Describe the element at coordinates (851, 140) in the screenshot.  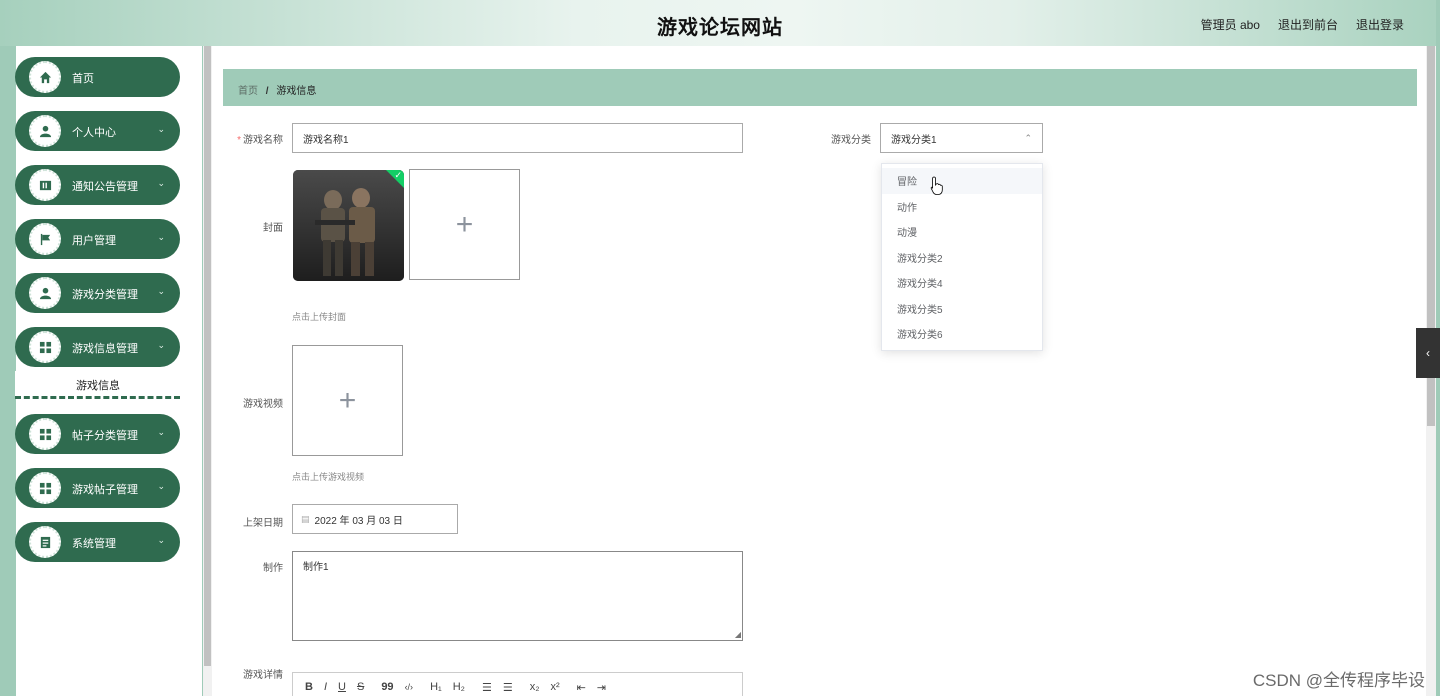
I see `game-category-label: 游戏分类` at that location.